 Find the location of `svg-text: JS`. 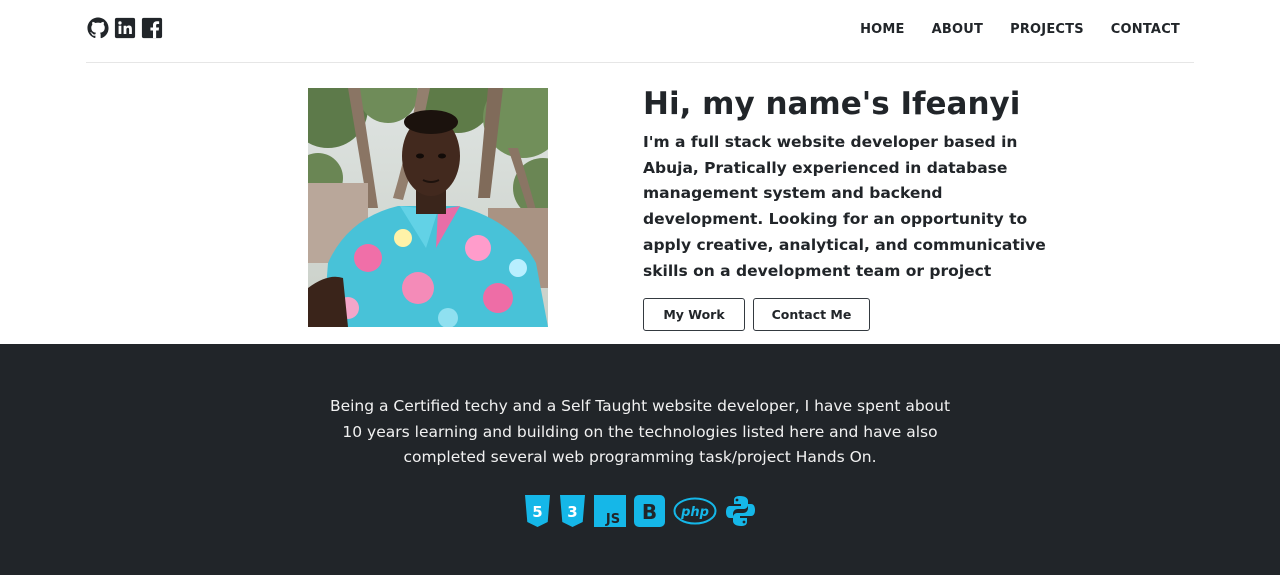

svg-text: JS is located at coordinates (612, 519).